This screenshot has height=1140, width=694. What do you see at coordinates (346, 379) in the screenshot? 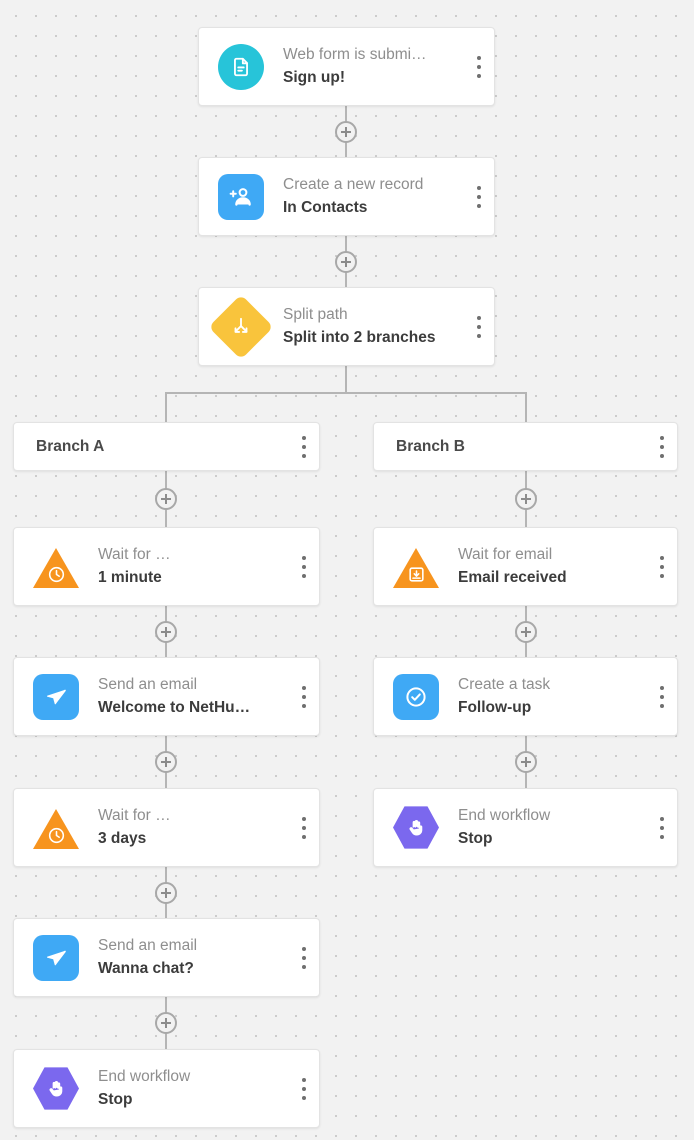
I see `connector-line-vertical` at bounding box center [346, 379].